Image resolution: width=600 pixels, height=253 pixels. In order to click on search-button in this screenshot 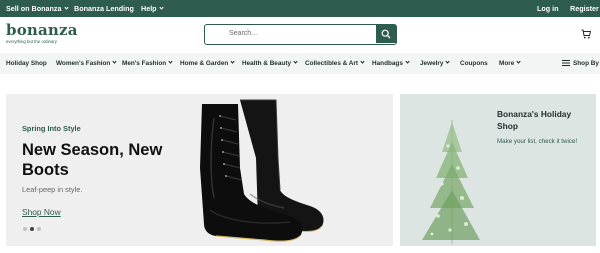, I will do `click(386, 34)`.